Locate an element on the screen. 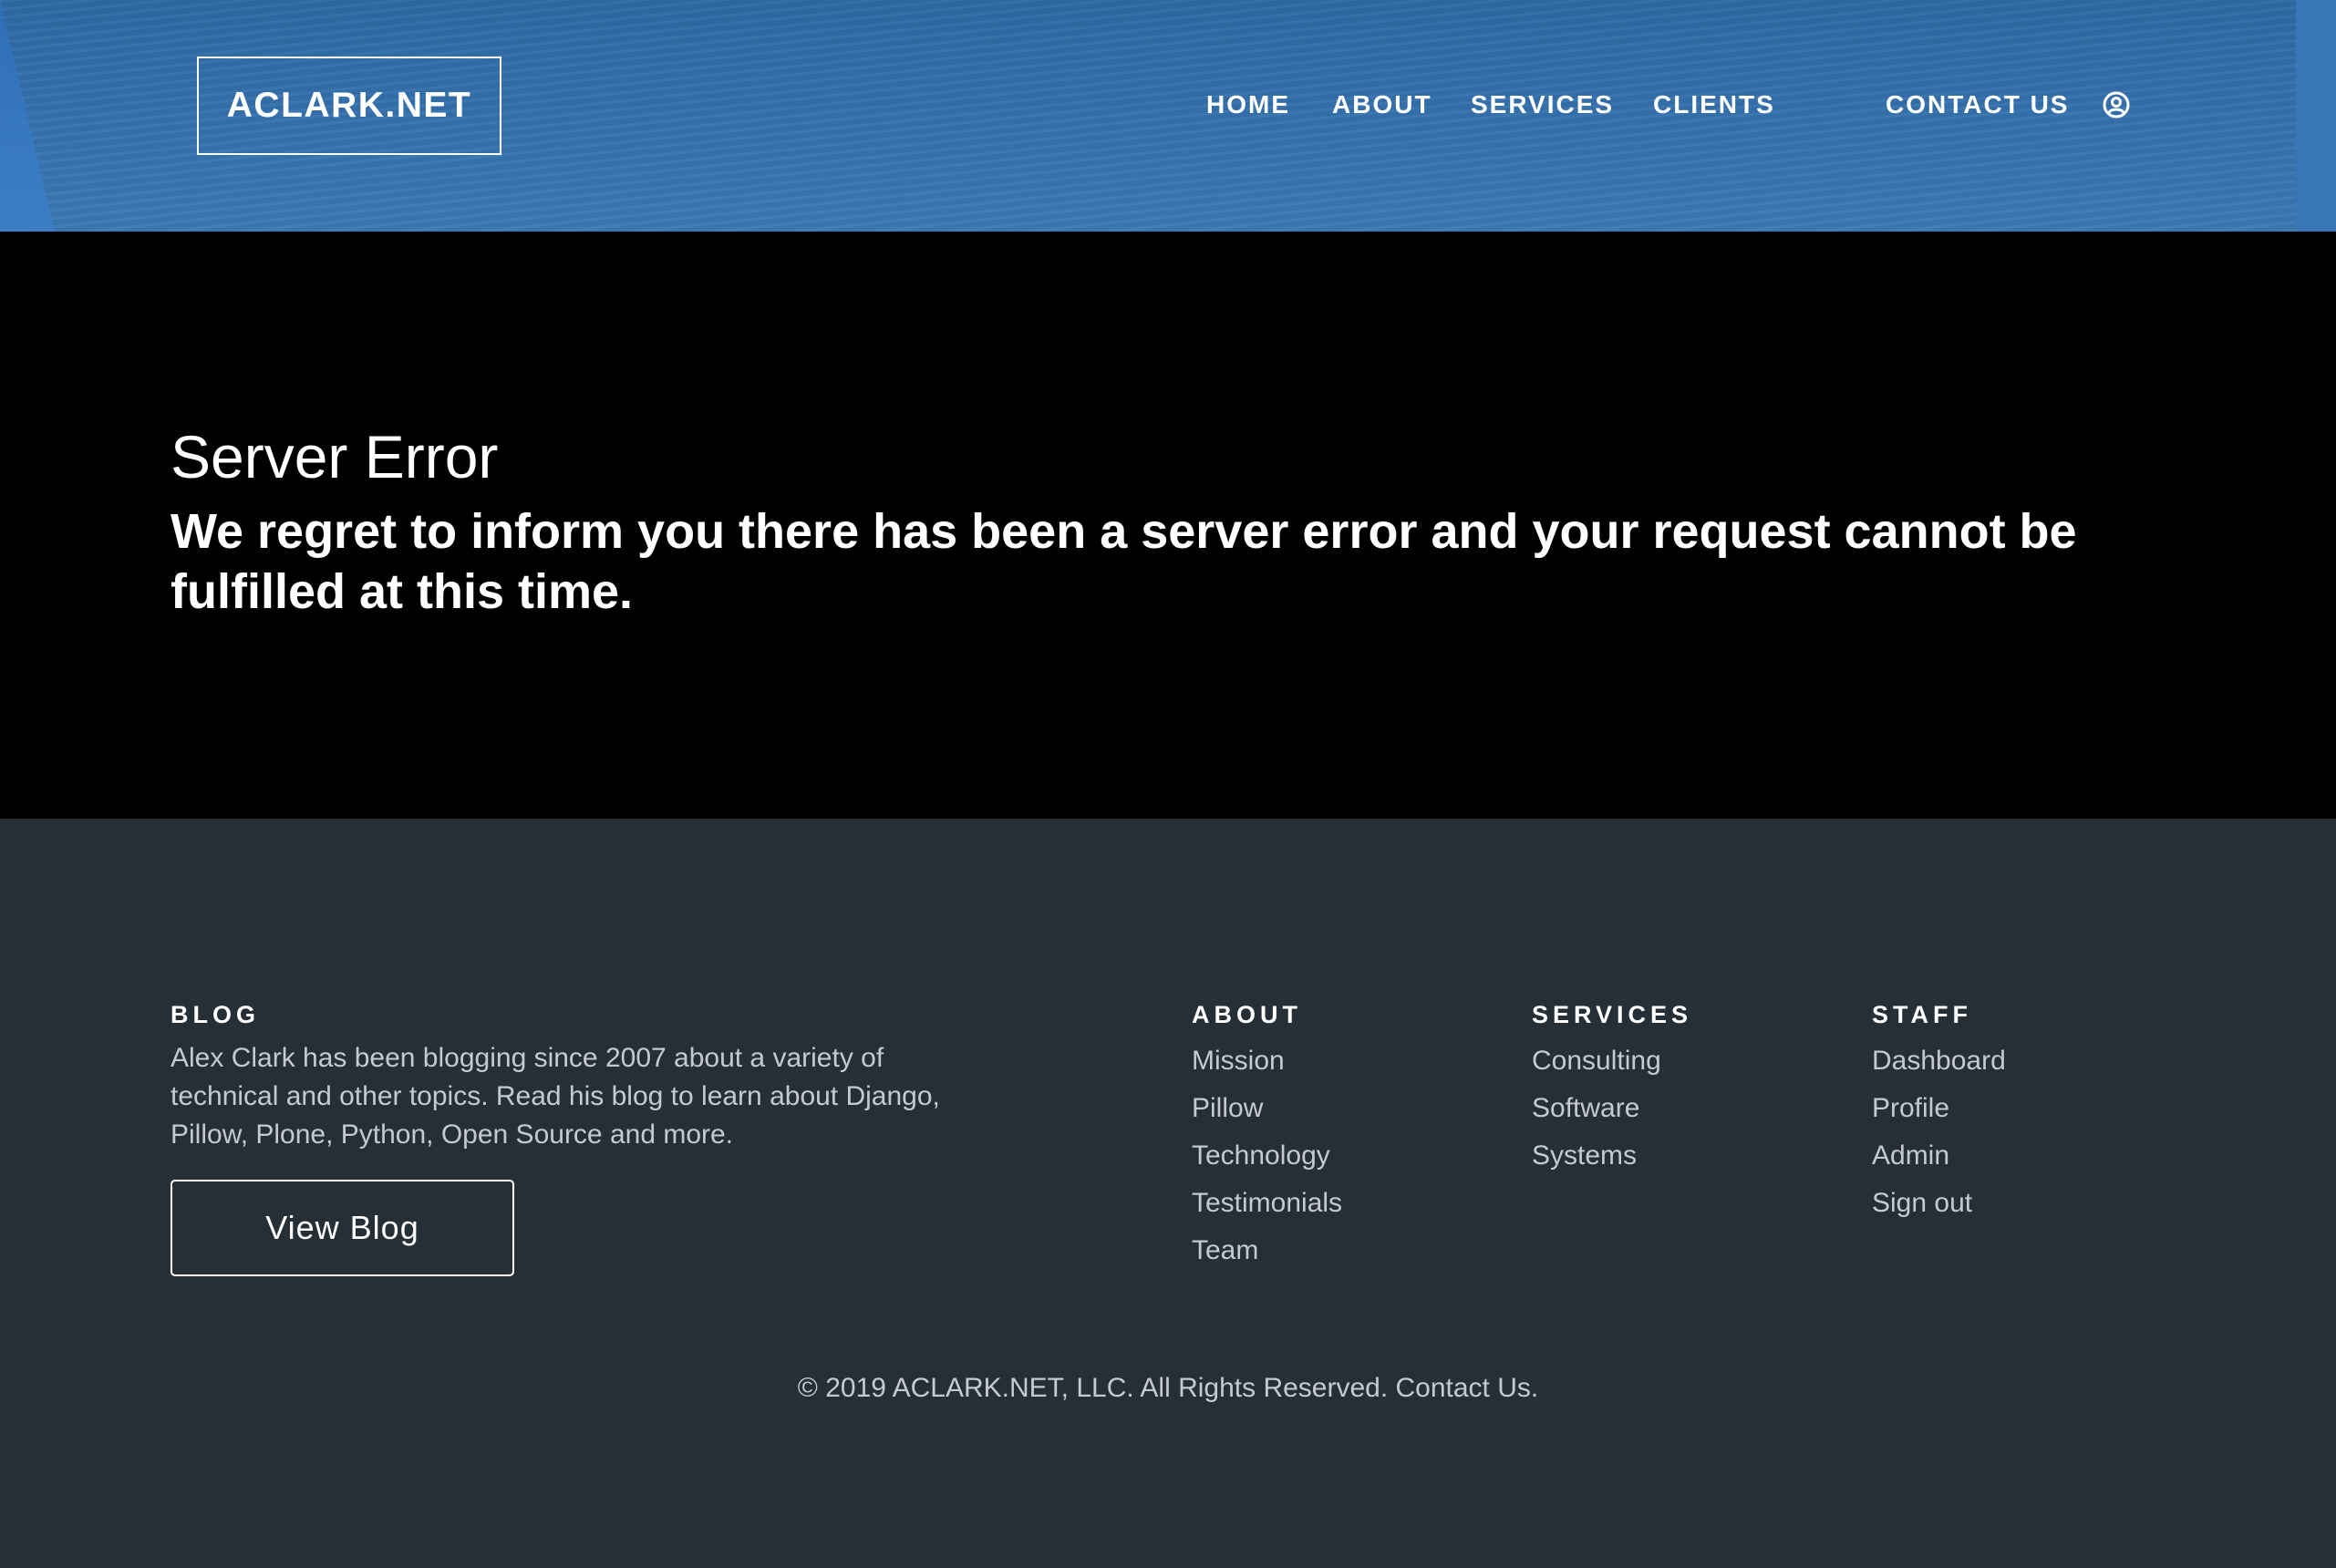 This screenshot has width=2336, height=1568. footer-link-systems: Systems is located at coordinates (1596, 1156).